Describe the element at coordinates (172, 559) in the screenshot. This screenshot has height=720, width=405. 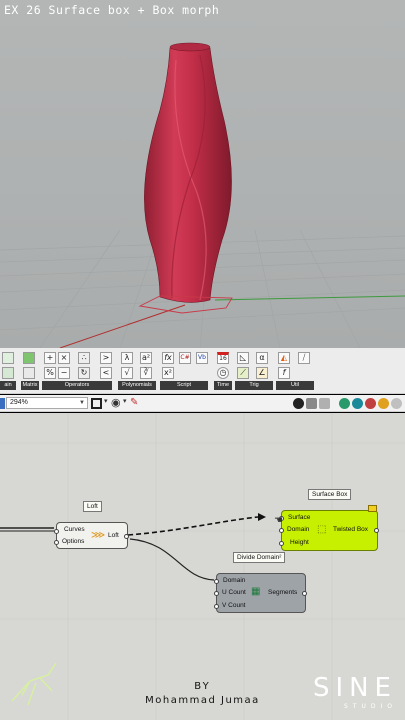
I see `loft-to-domain-wire` at that location.